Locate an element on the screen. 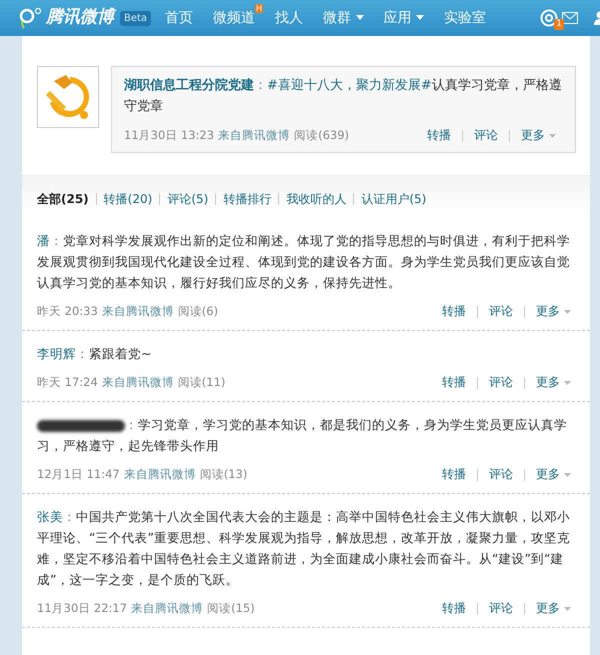  nav-link: 实验室 is located at coordinates (465, 18).